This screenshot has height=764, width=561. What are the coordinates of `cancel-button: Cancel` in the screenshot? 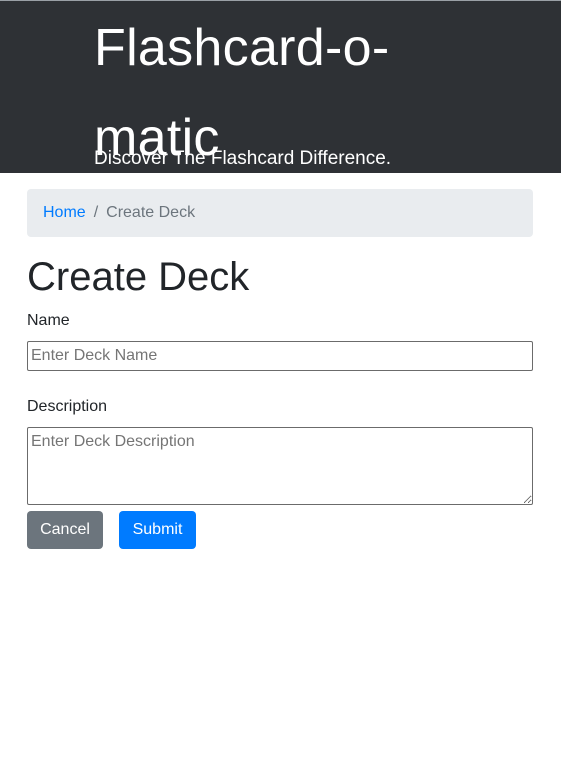 It's located at (65, 530).